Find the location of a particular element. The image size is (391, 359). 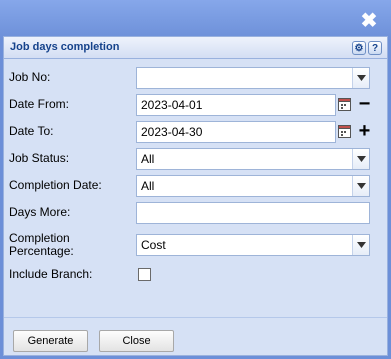

panel-title: Job days completion is located at coordinates (65, 47).